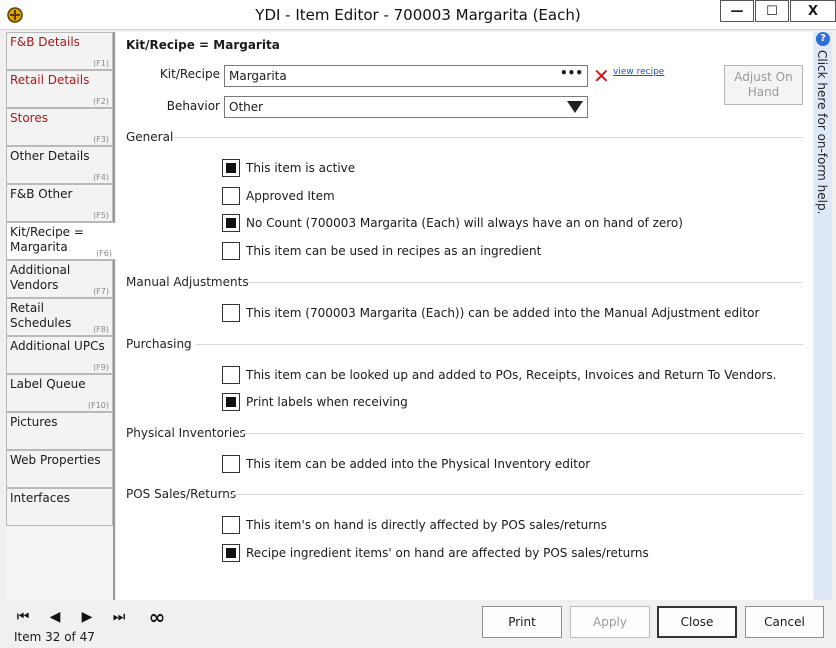  What do you see at coordinates (34, 422) in the screenshot?
I see `nav-label: Pictures` at bounding box center [34, 422].